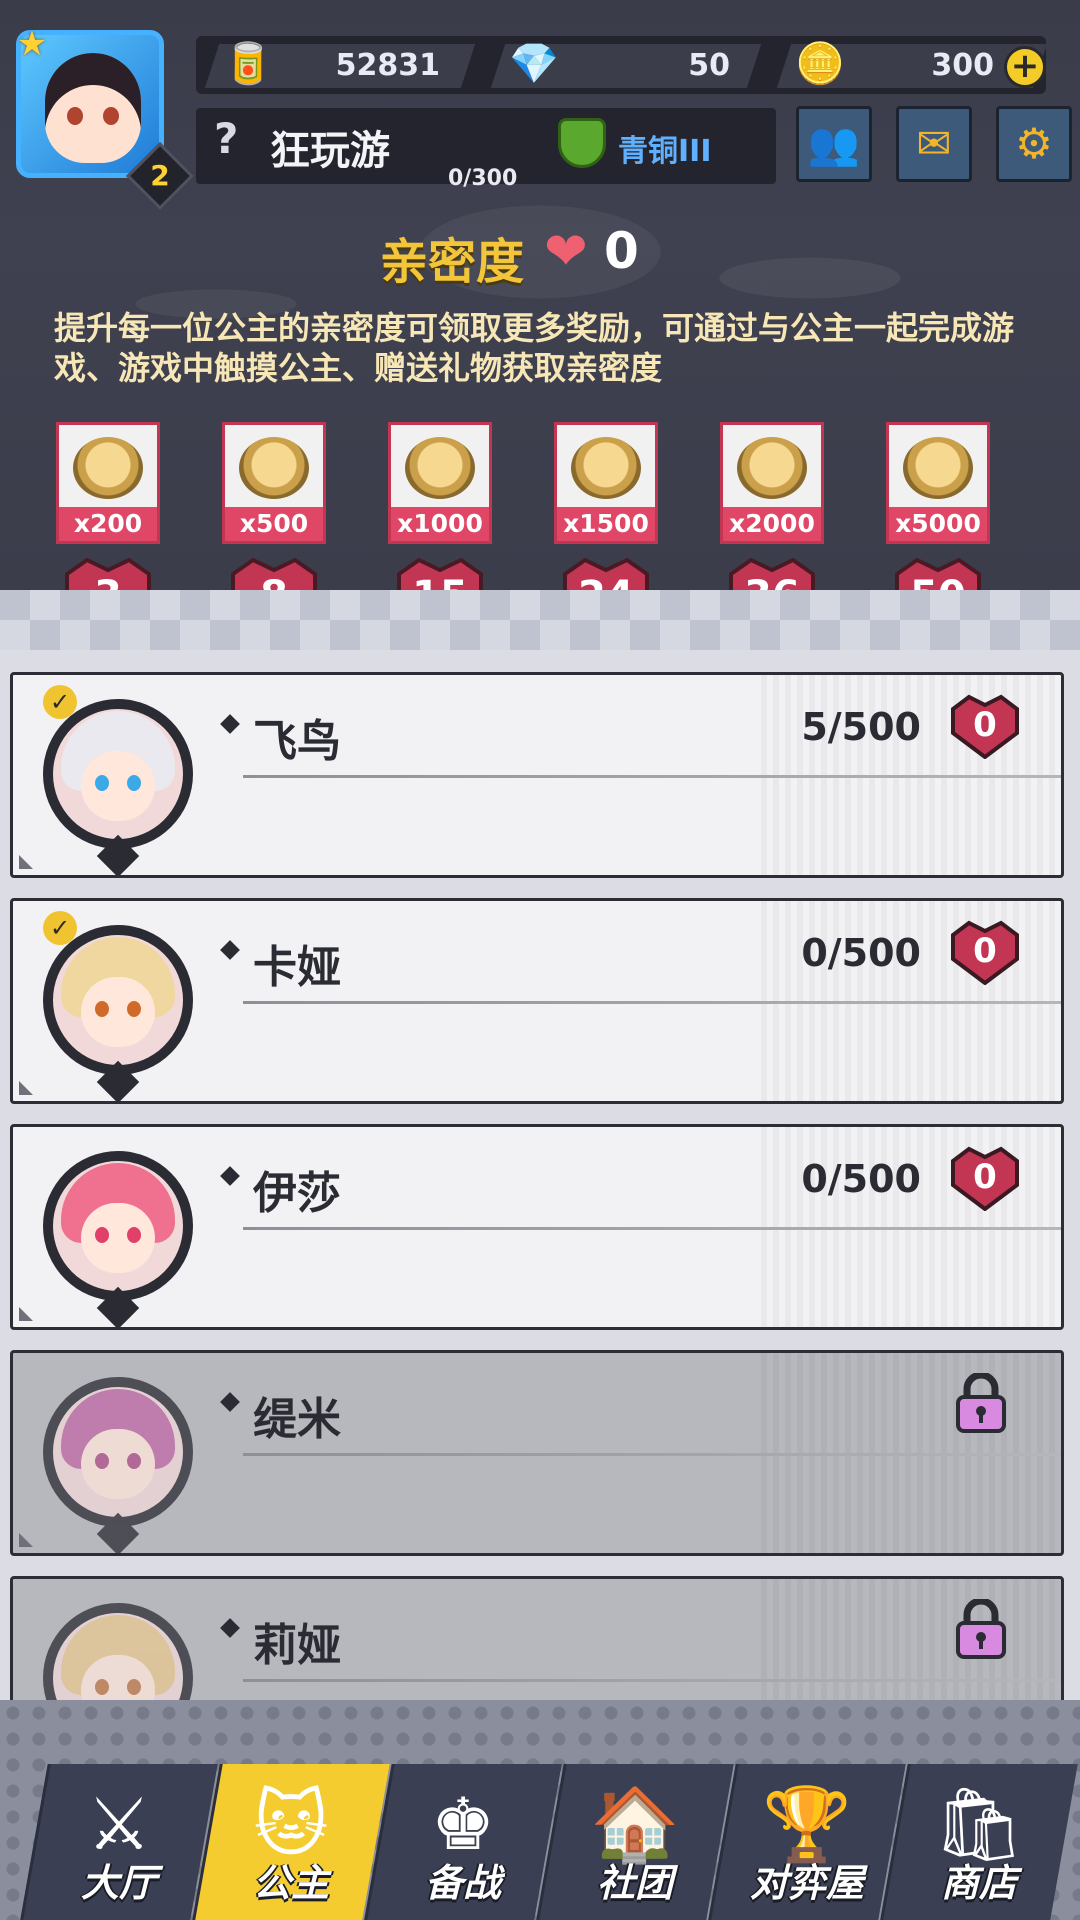 This screenshot has height=1920, width=1080. I want to click on rank-shield-icon, so click(582, 143).